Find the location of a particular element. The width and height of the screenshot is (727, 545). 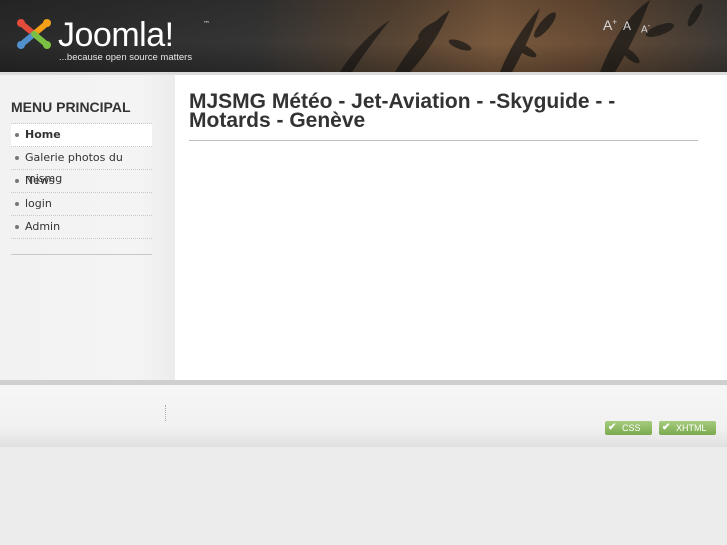

valid-css-badge: ✔ CSS is located at coordinates (628, 428).